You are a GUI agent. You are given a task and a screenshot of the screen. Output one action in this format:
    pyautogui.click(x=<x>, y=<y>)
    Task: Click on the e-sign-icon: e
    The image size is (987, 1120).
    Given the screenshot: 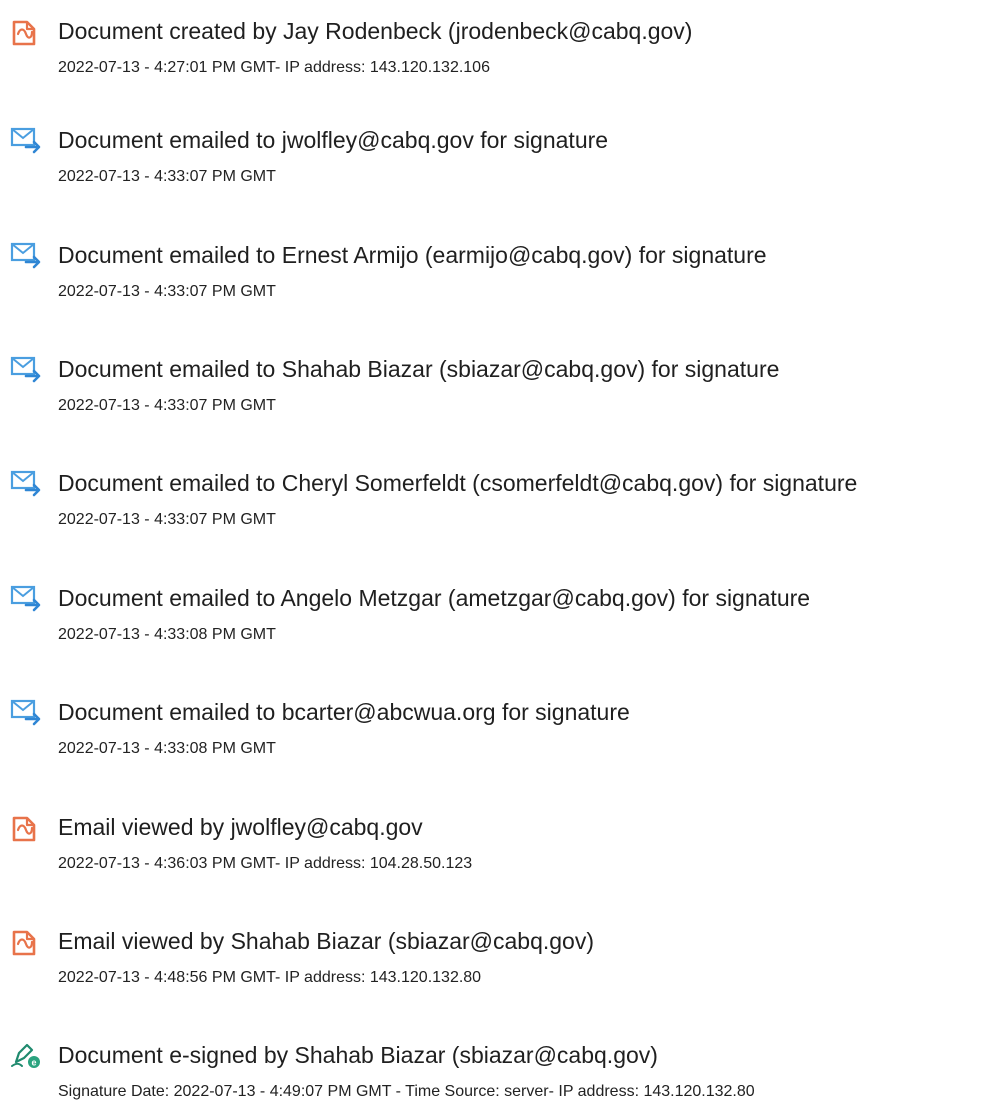 What is the action you would take?
    pyautogui.click(x=26, y=1055)
    